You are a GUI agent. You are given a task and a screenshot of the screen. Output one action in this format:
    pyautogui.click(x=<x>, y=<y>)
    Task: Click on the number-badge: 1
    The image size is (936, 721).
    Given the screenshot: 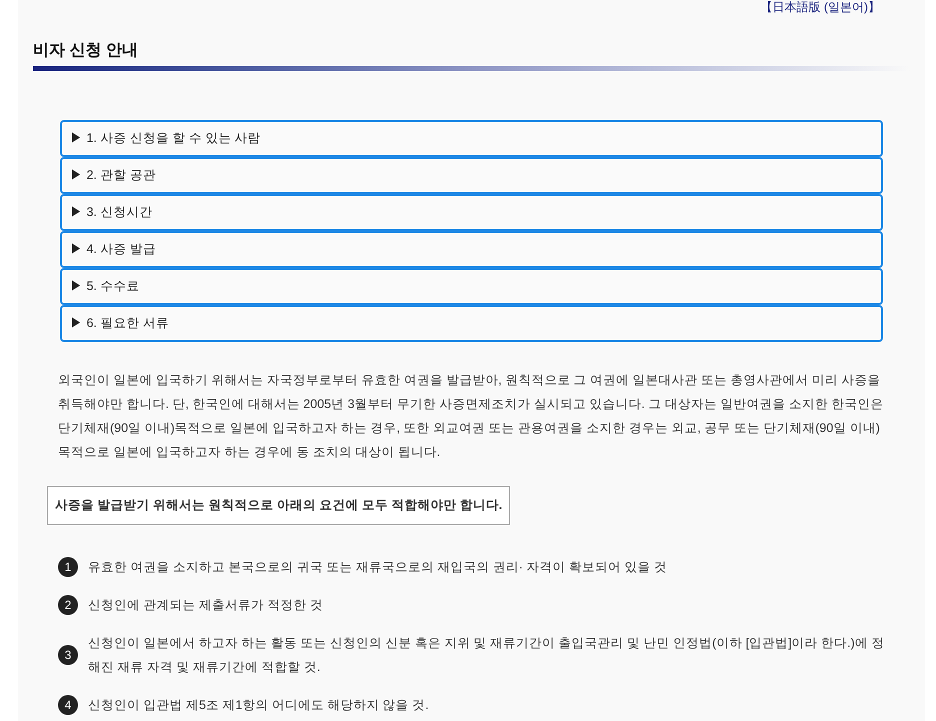 What is the action you would take?
    pyautogui.click(x=68, y=566)
    